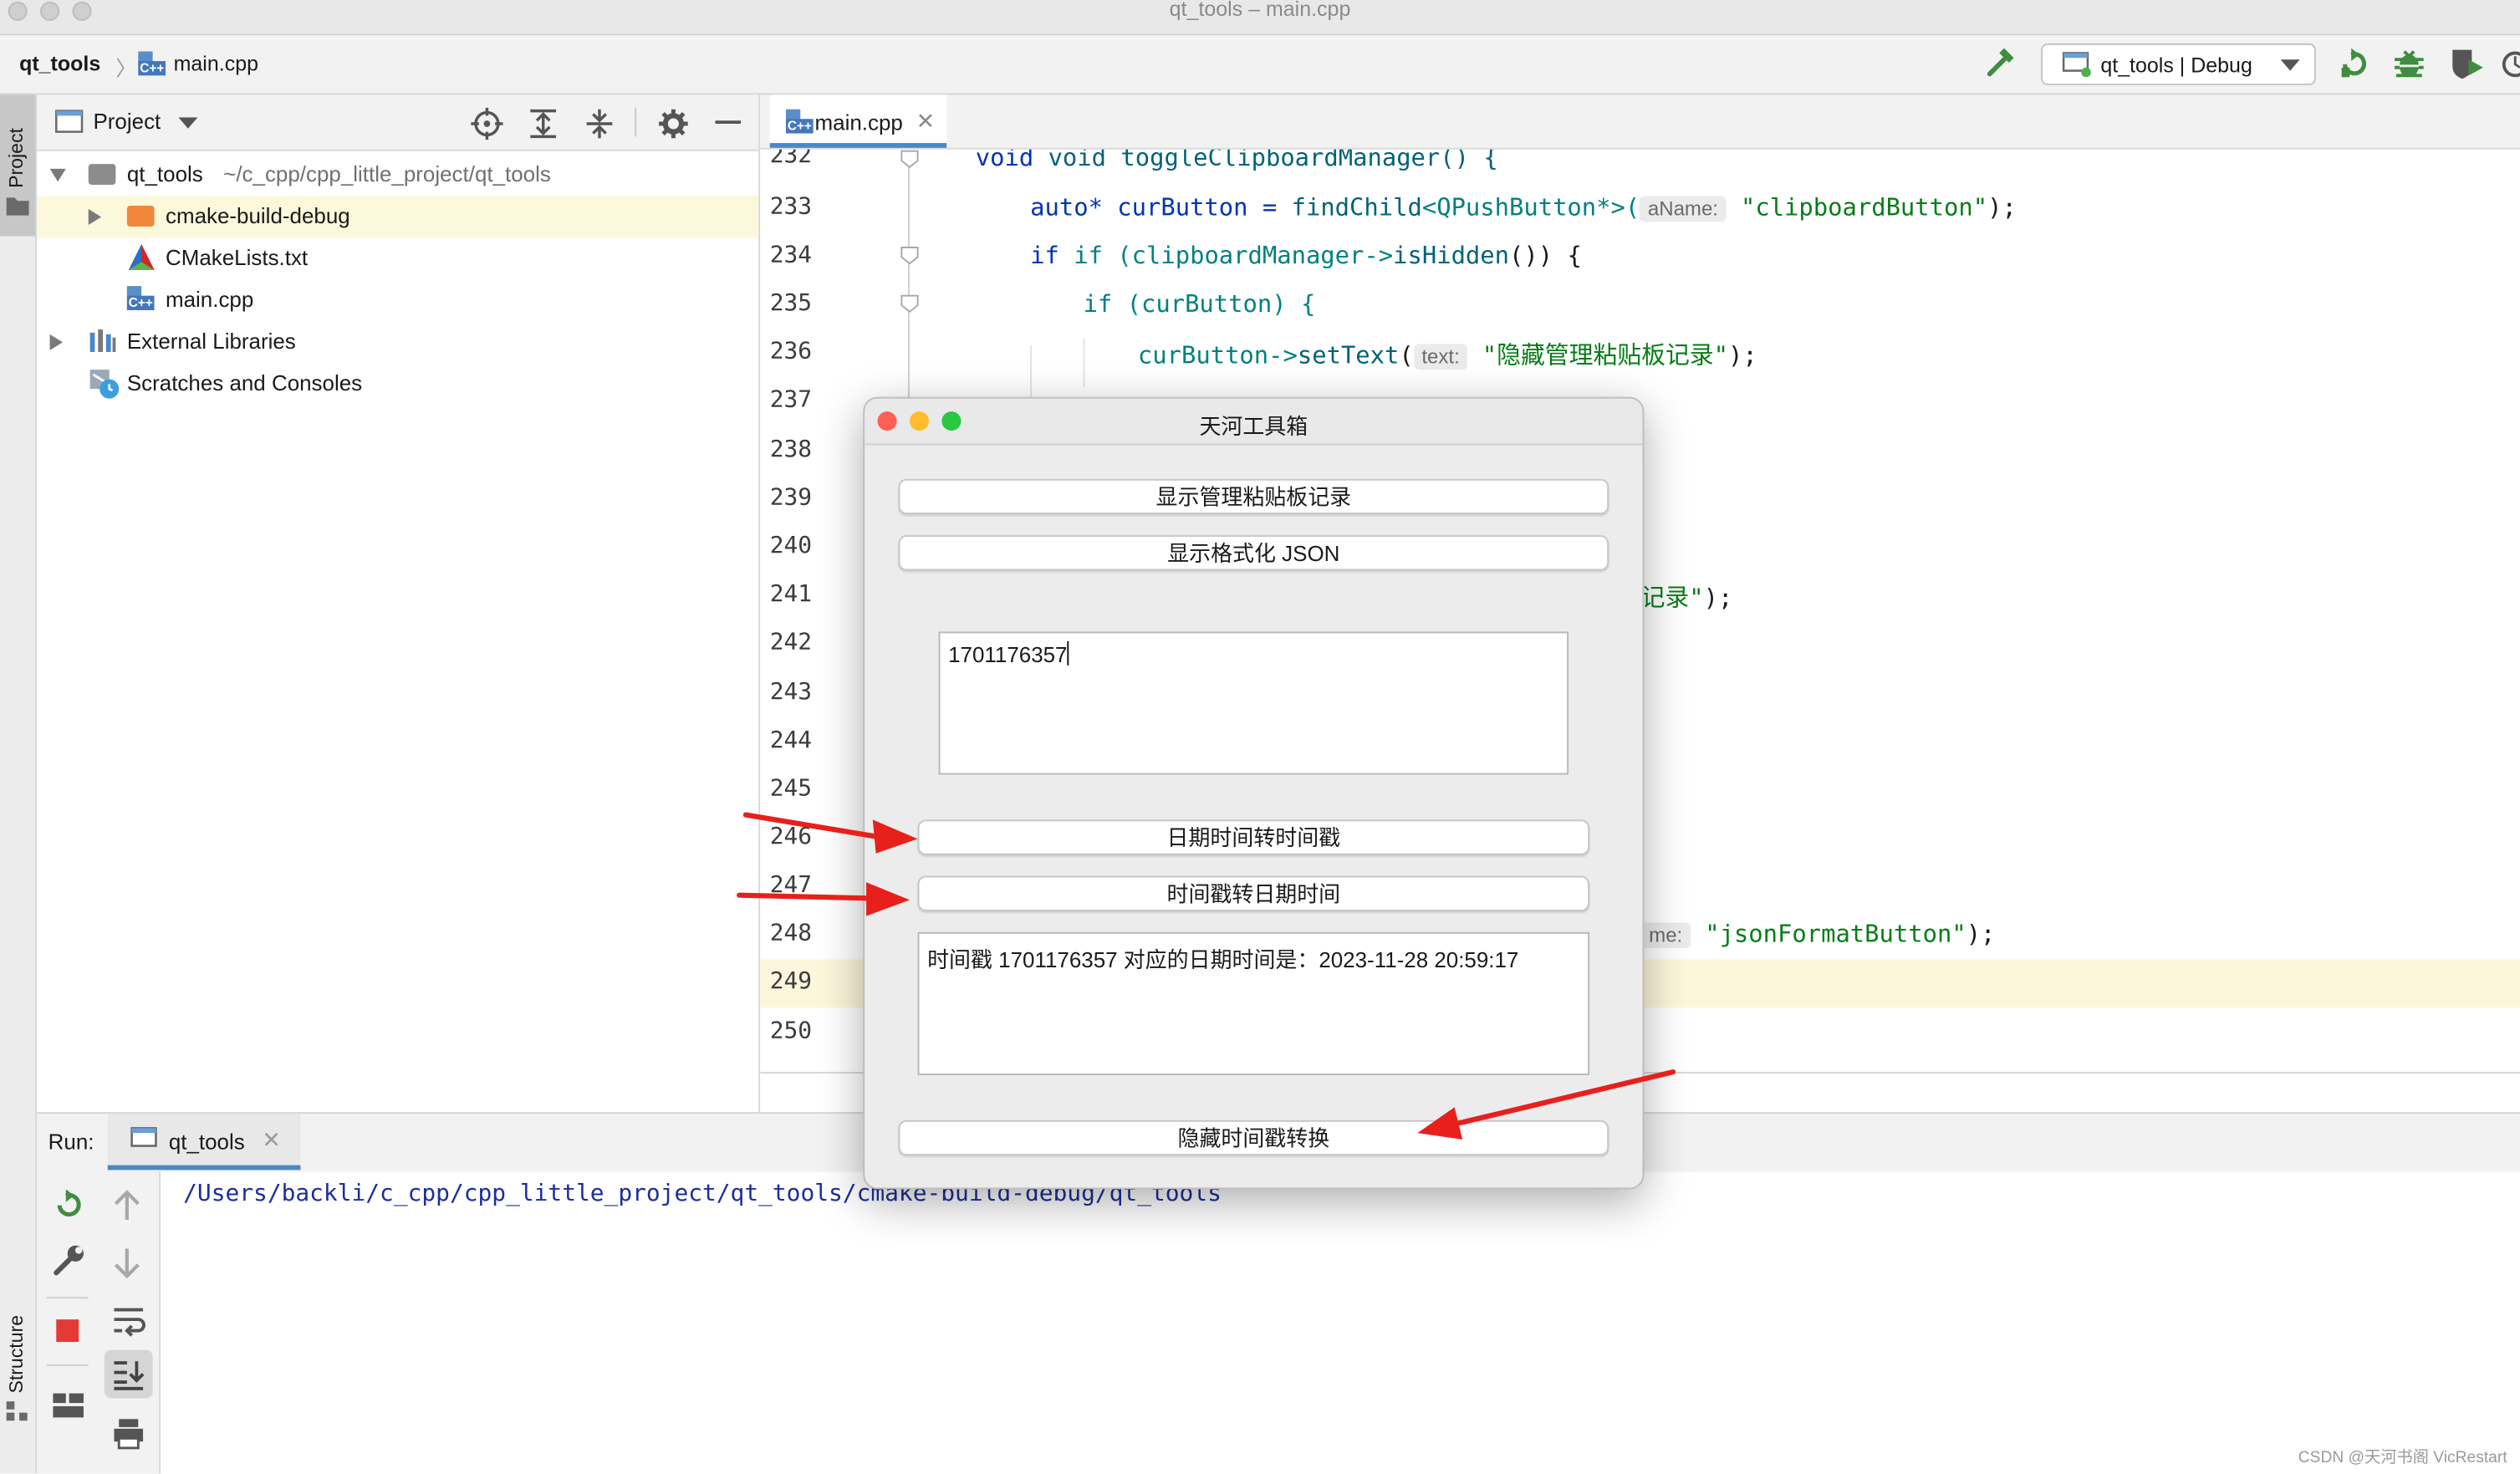  What do you see at coordinates (2402, 1458) in the screenshot?
I see `watermark: CSDN @天河书阁 VicRestart` at bounding box center [2402, 1458].